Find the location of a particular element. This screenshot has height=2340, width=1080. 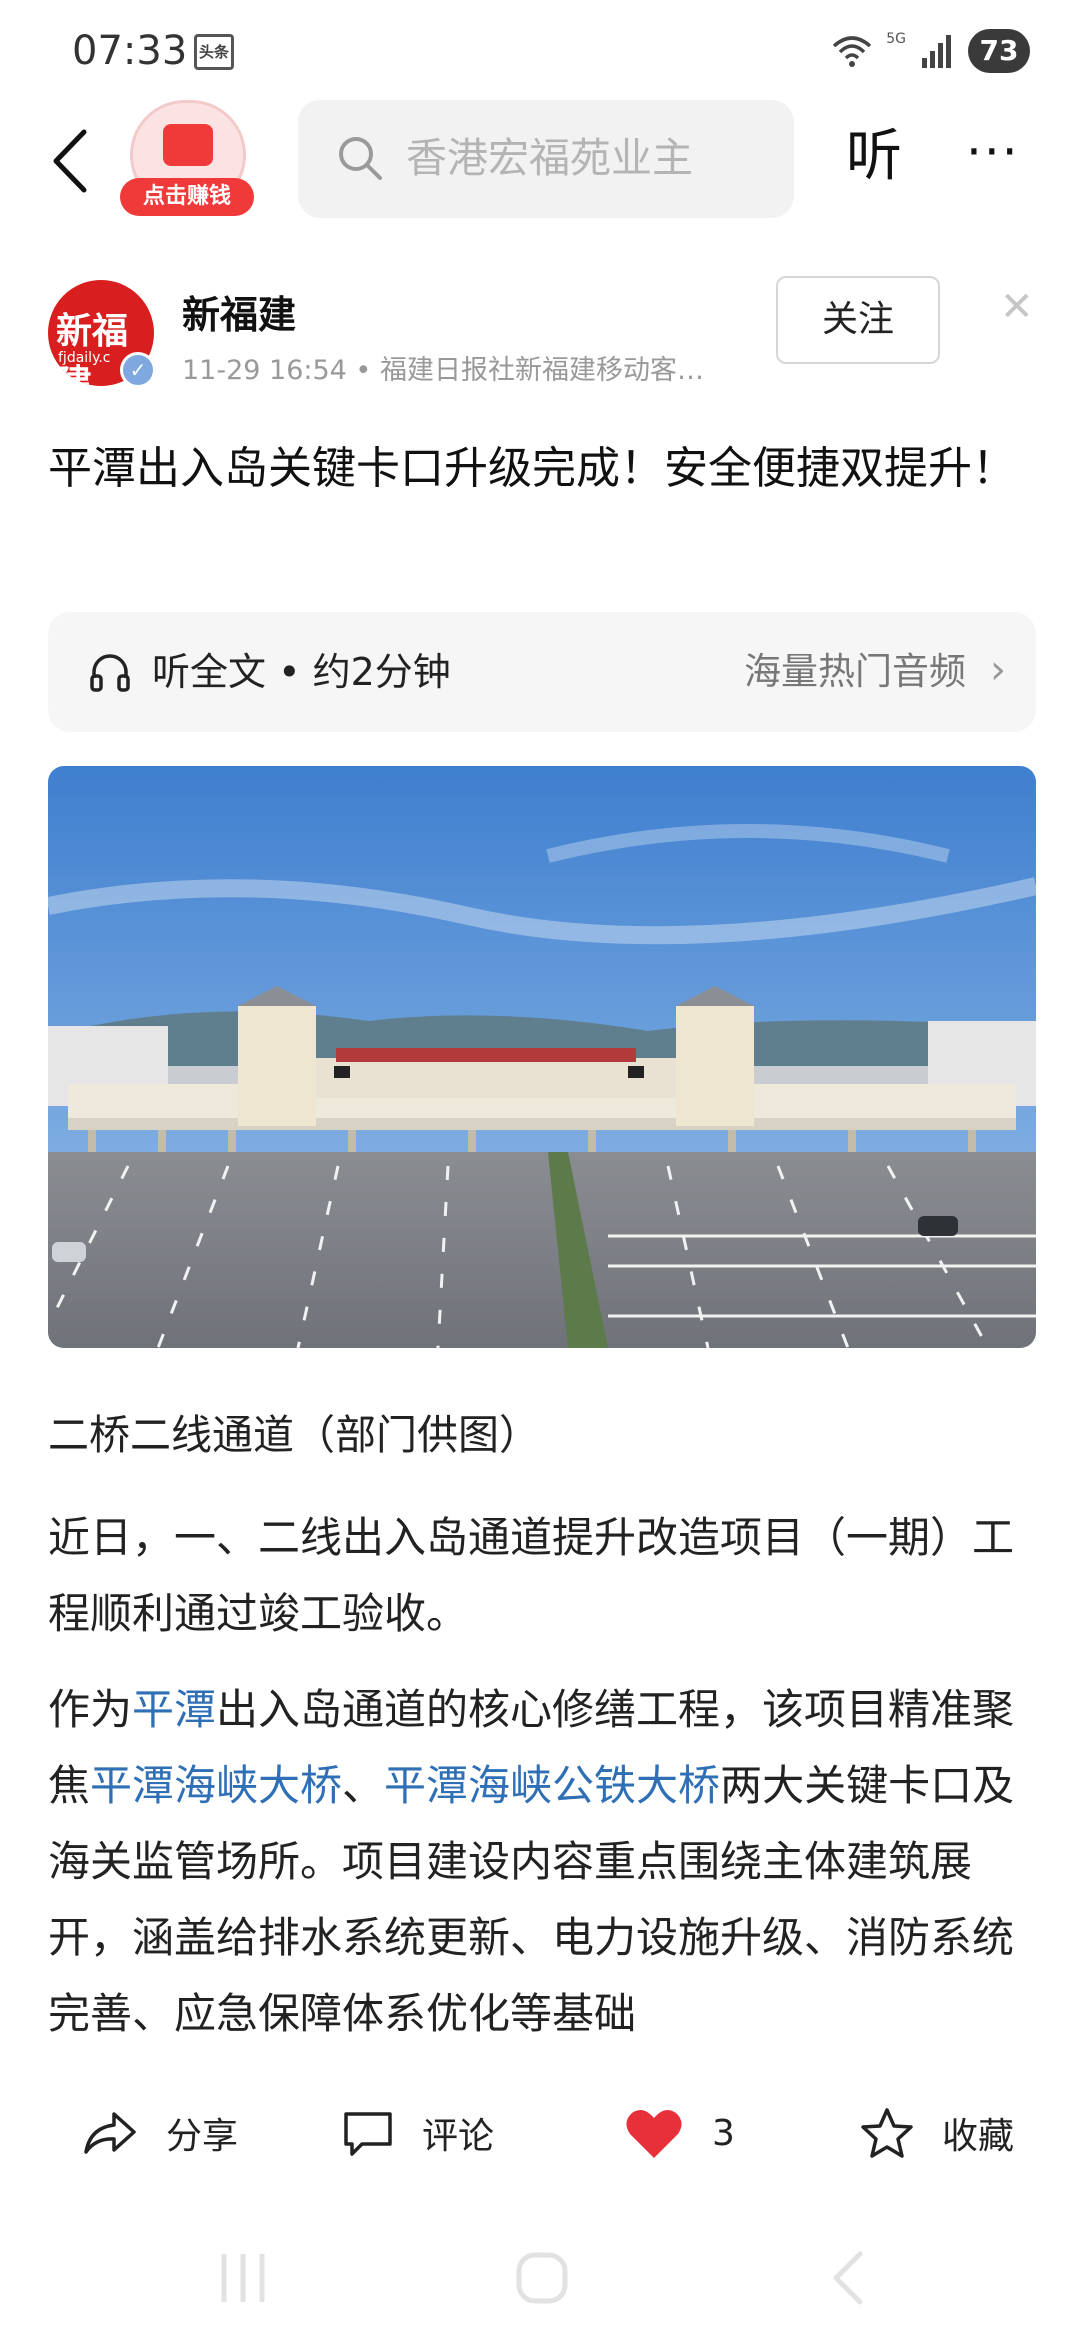

paragraph-text: 、 is located at coordinates (363, 1785).